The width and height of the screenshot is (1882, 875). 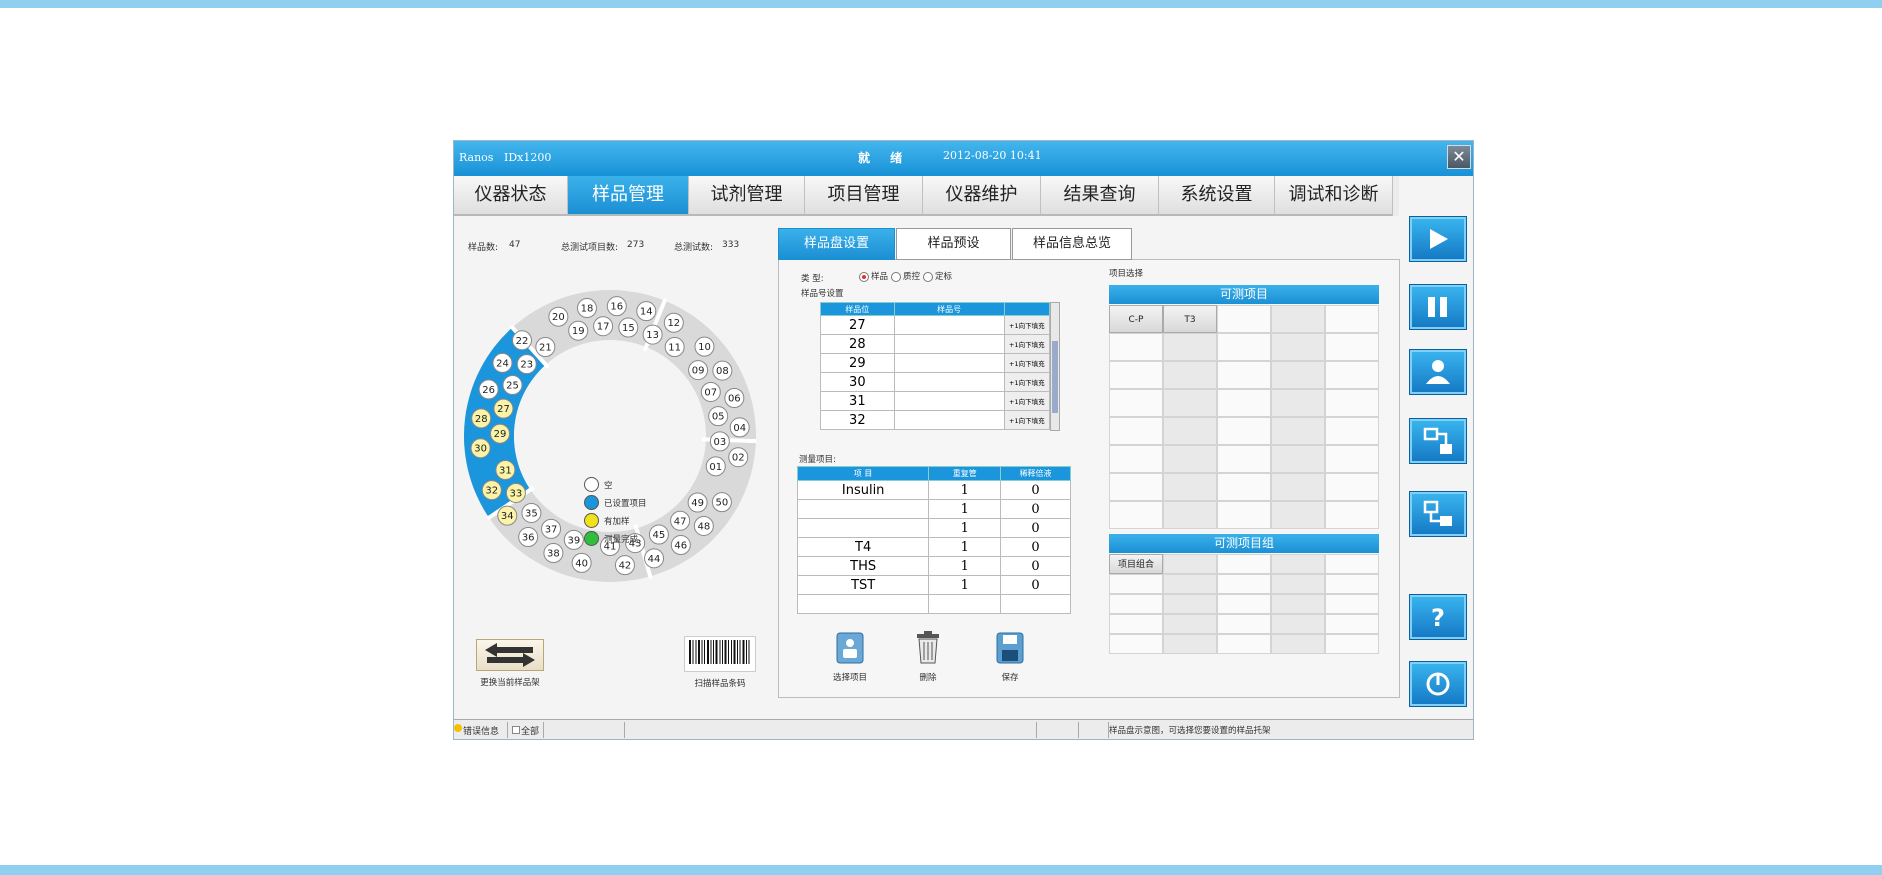 What do you see at coordinates (836, 244) in the screenshot?
I see `center-tab-0: 样品盘设置` at bounding box center [836, 244].